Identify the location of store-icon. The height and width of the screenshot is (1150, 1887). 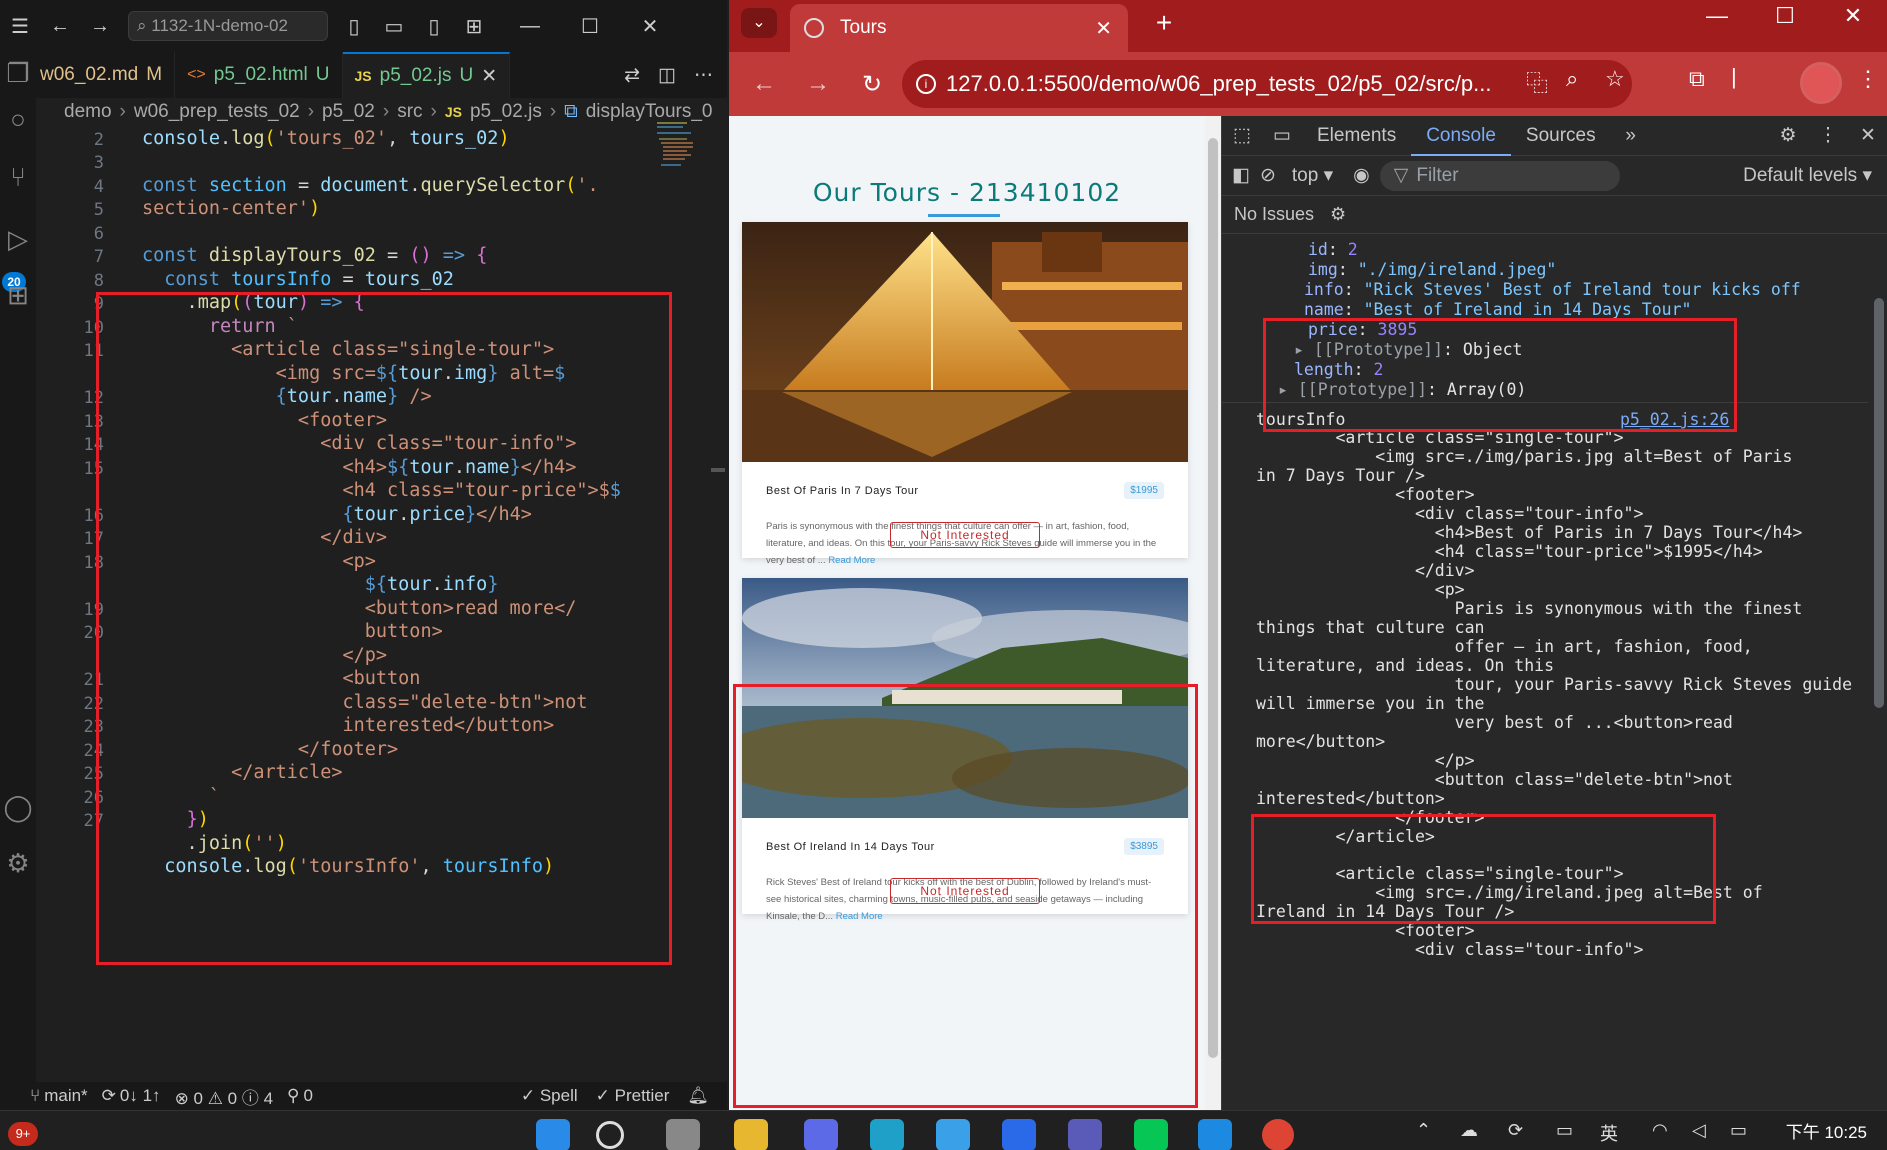
(953, 1134).